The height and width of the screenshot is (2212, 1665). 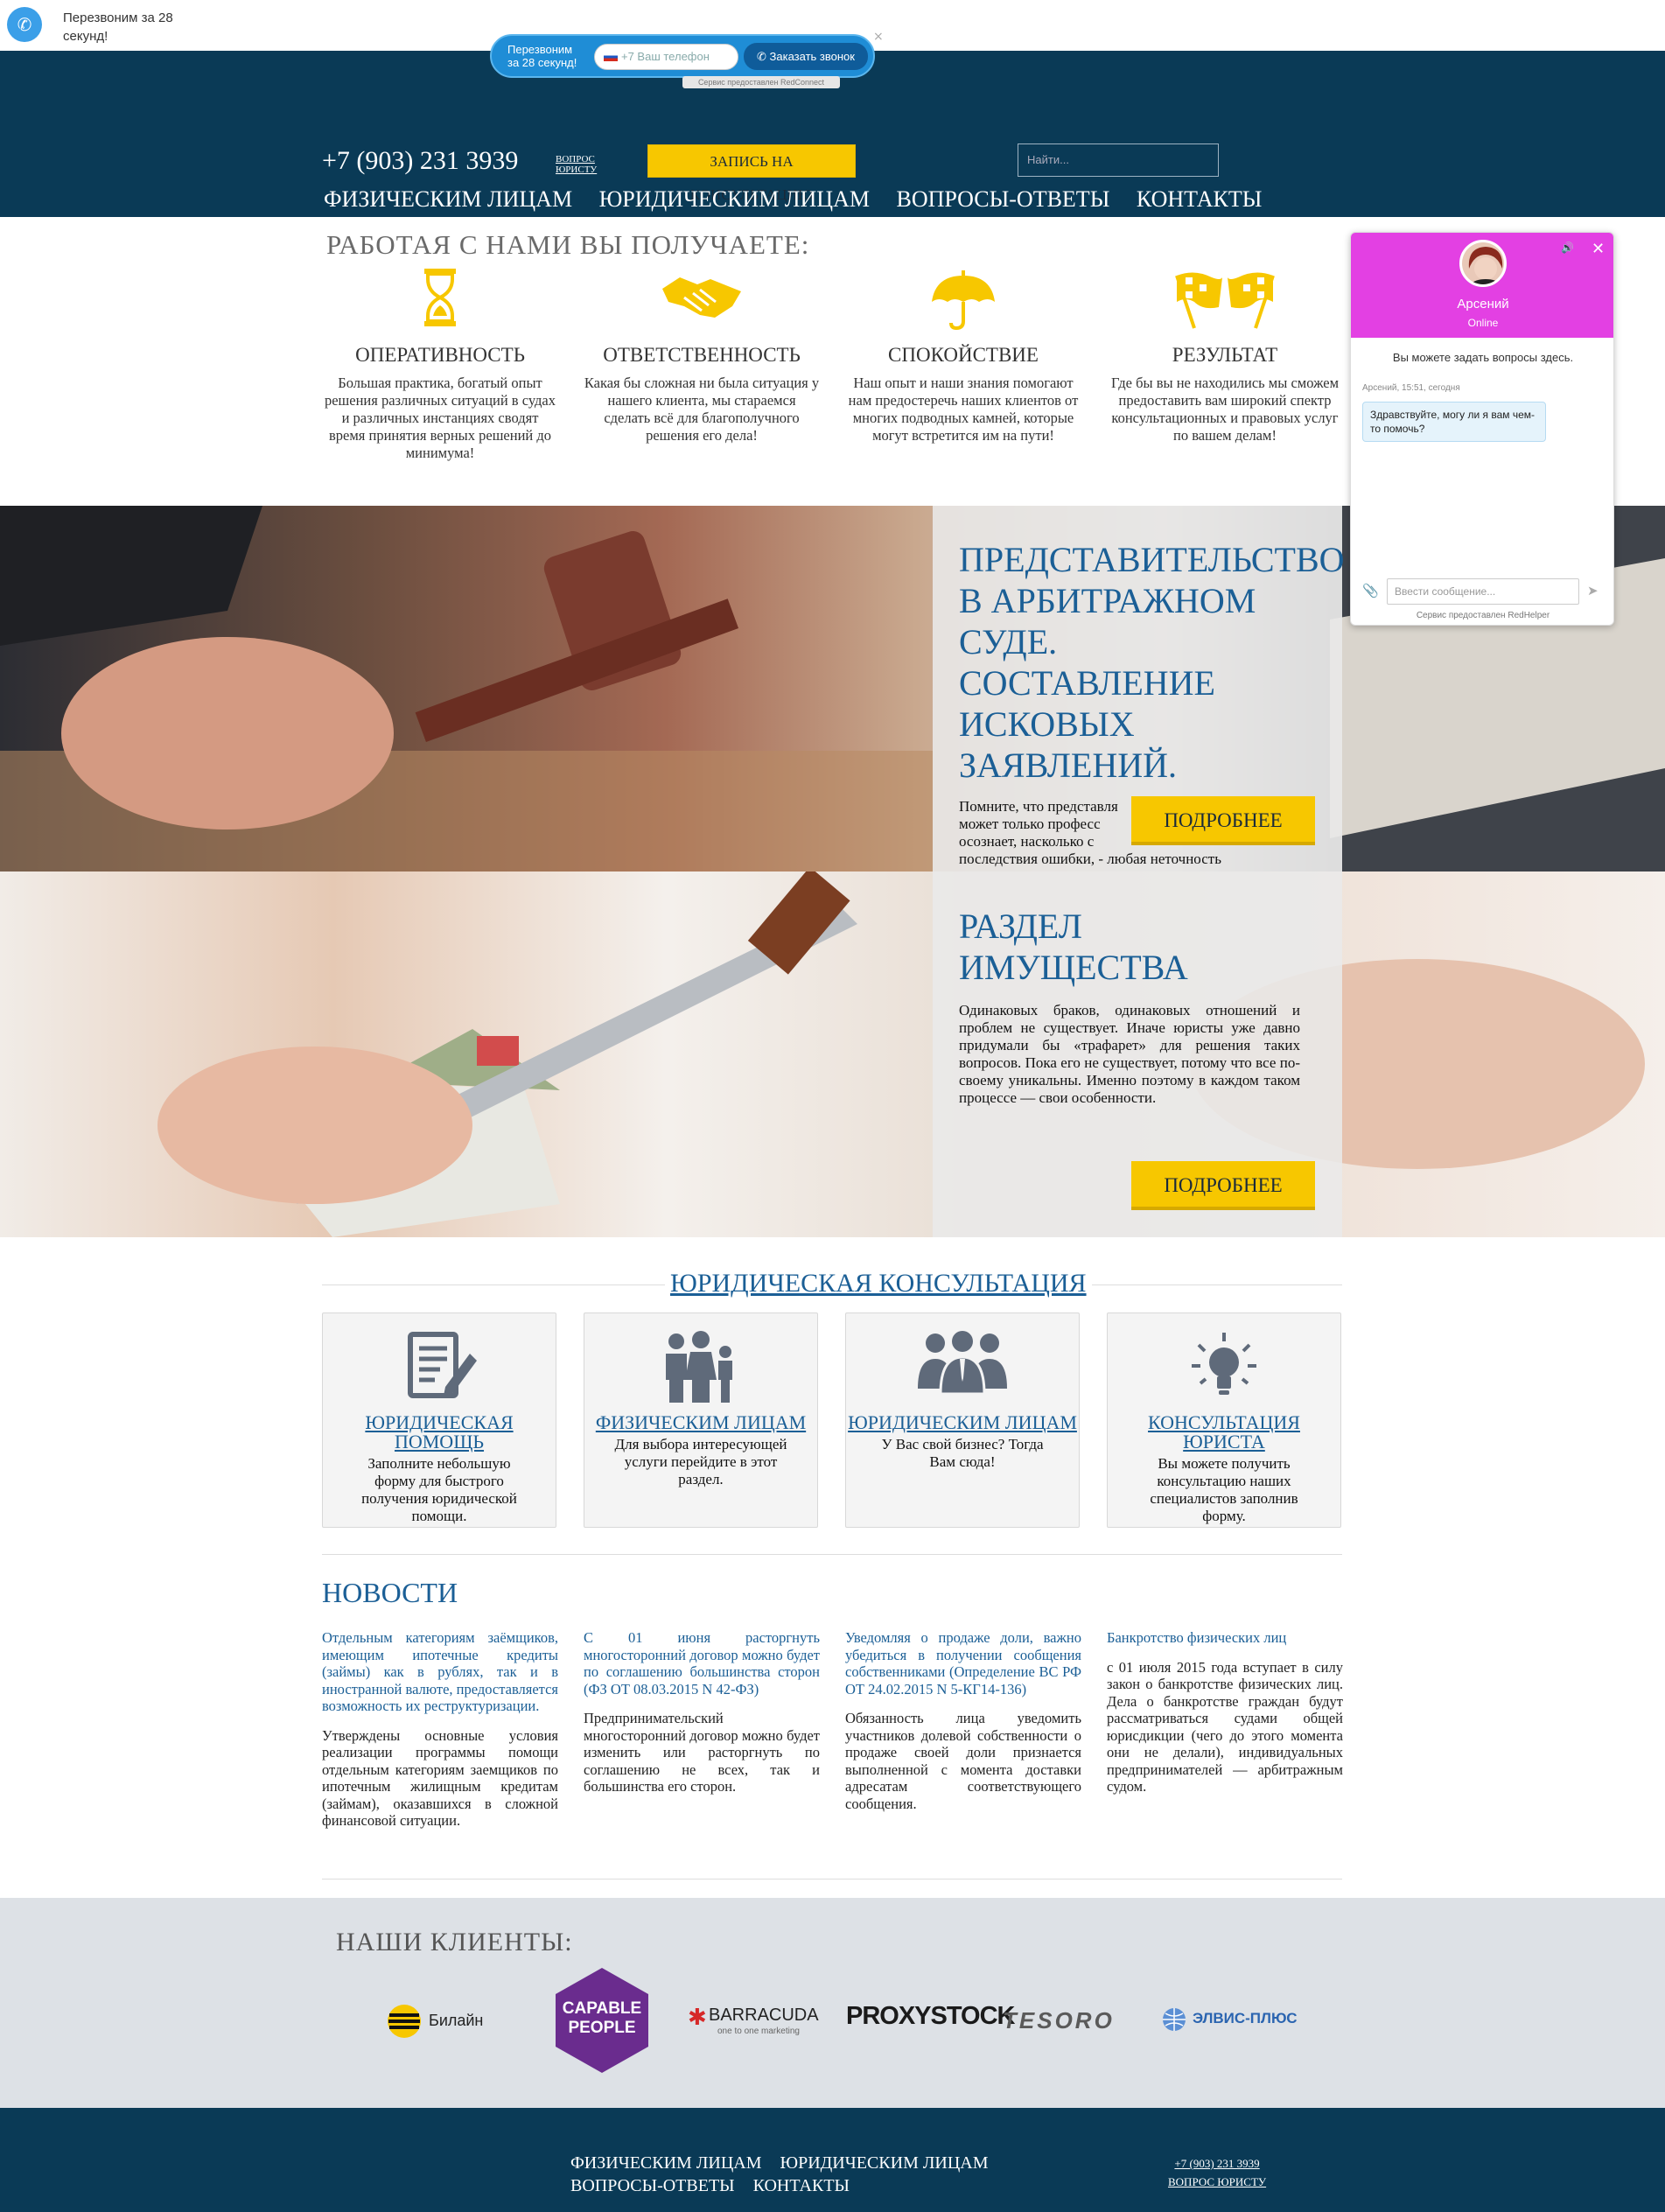 I want to click on russia-flag-icon, so click(x=611, y=56).